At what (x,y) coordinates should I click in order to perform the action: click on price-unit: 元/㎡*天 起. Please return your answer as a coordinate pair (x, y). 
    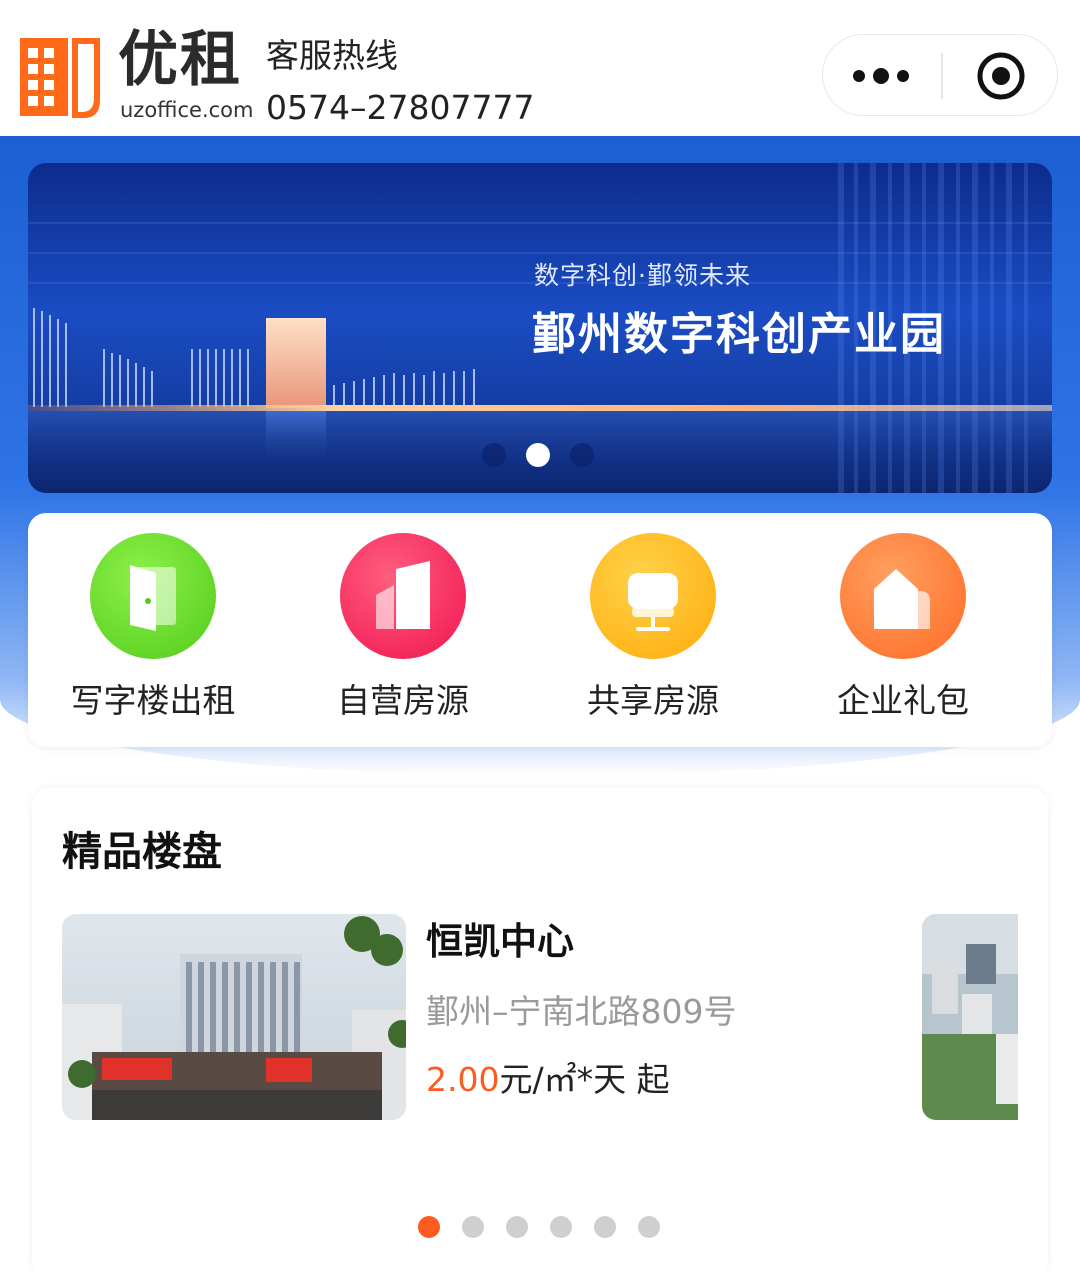
    Looking at the image, I should click on (584, 1079).